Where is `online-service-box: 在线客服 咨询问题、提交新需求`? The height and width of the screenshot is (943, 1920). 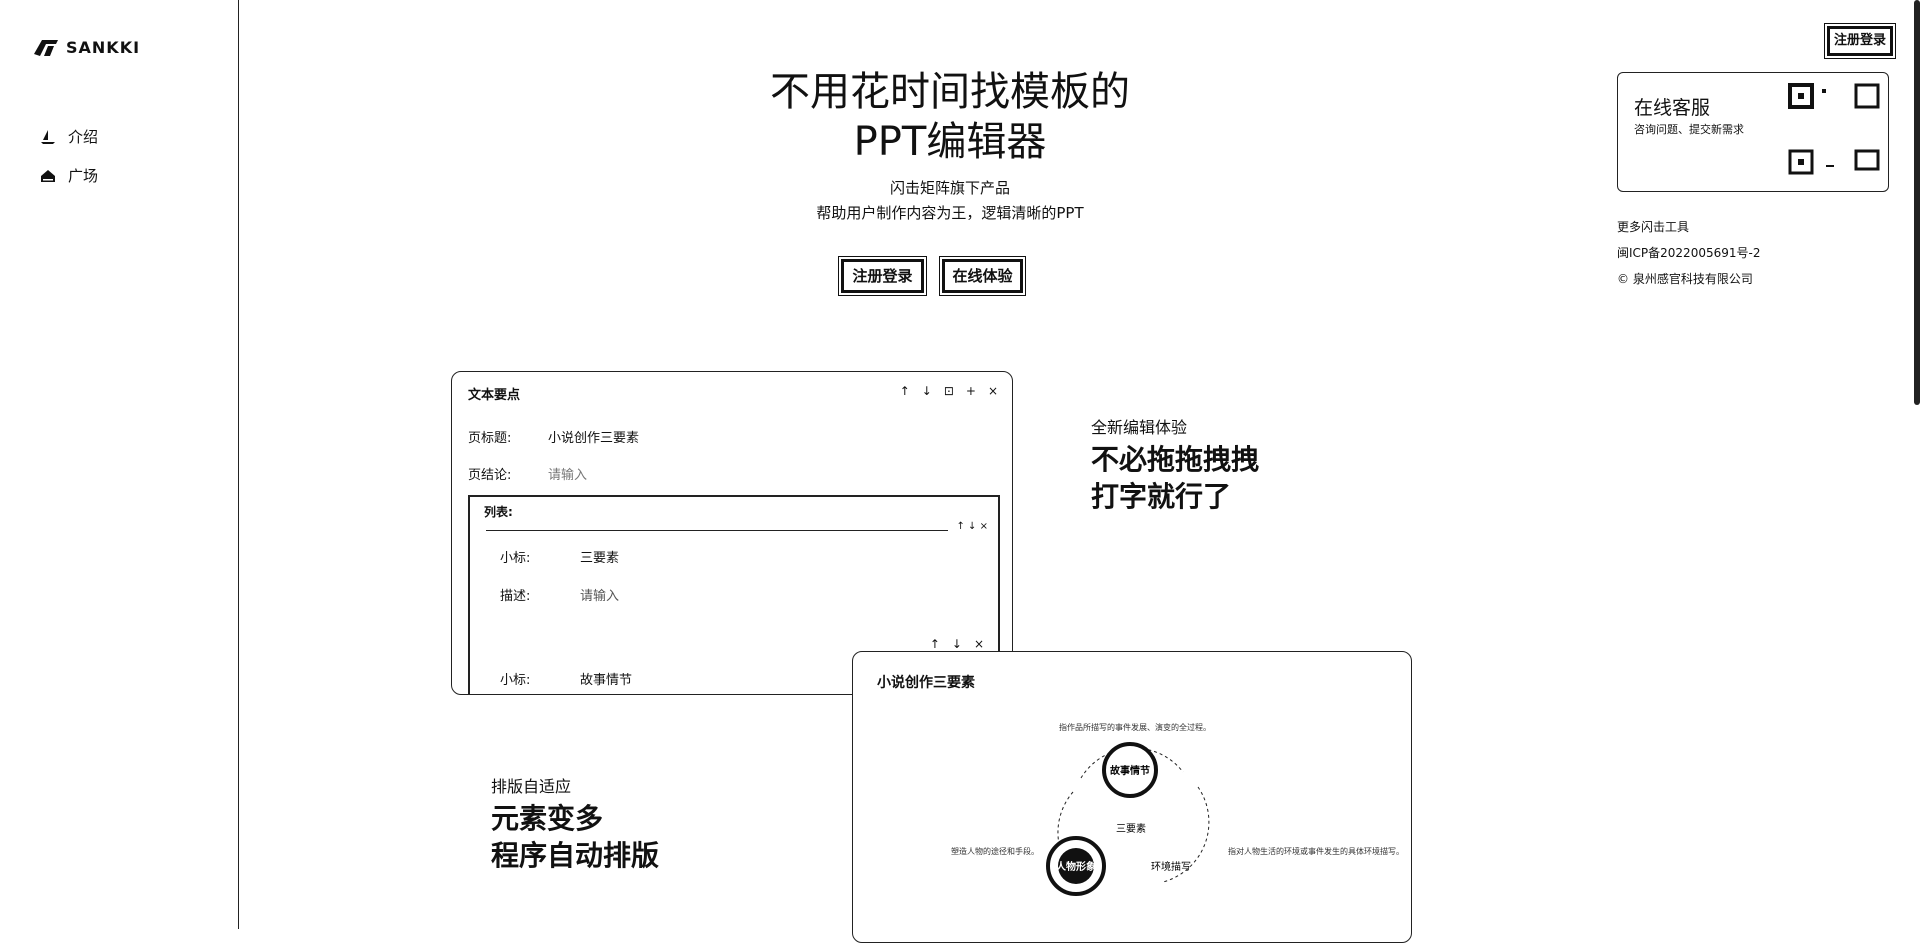 online-service-box: 在线客服 咨询问题、提交新需求 is located at coordinates (1753, 132).